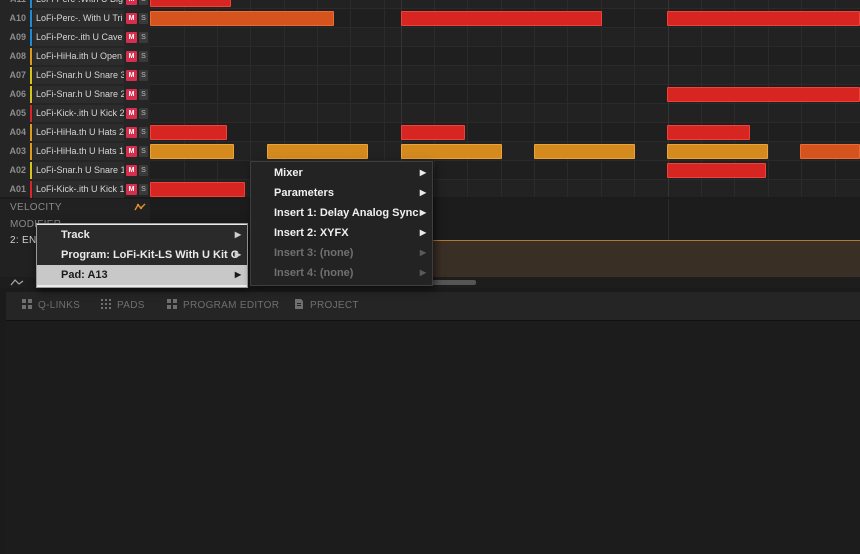 This screenshot has height=554, width=860. I want to click on menu-item-label: Insert 2: XYFX, so click(311, 233).